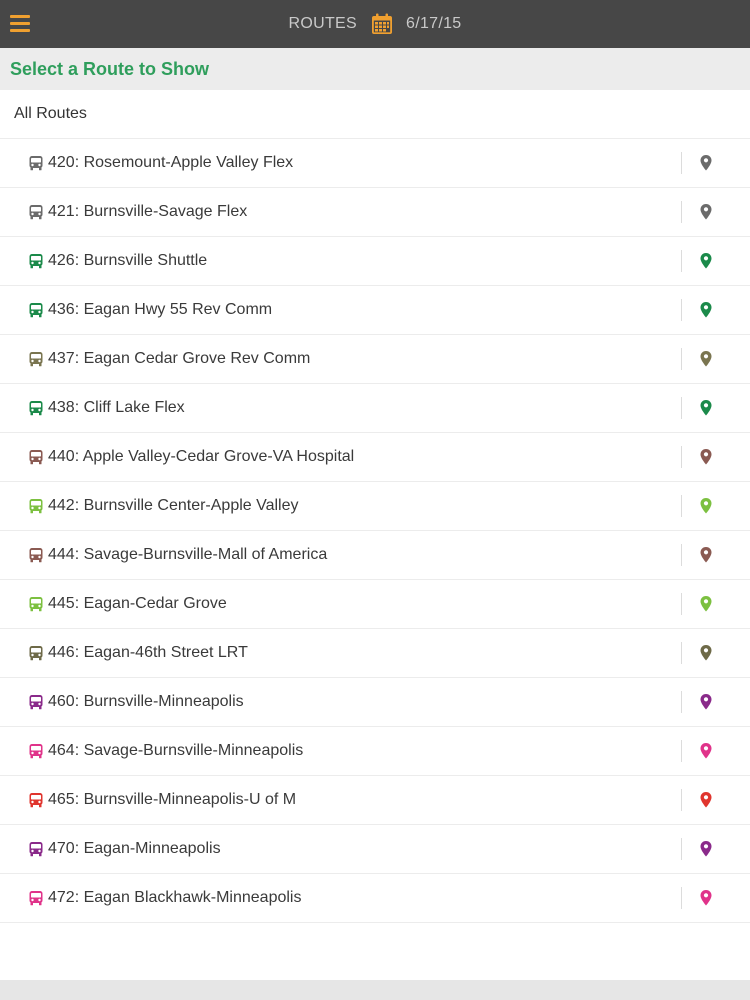 The width and height of the screenshot is (750, 1000). Describe the element at coordinates (116, 407) in the screenshot. I see `route-label: 438: Cliff Lake Flex` at that location.